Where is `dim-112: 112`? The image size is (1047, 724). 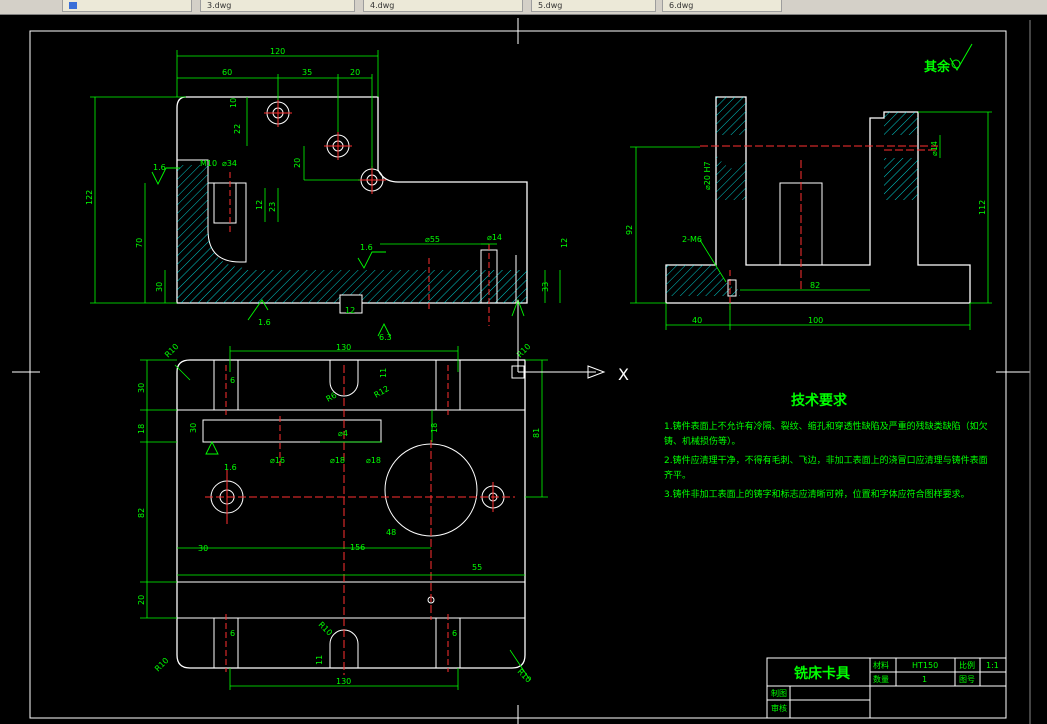
dim-112: 112 is located at coordinates (982, 207).